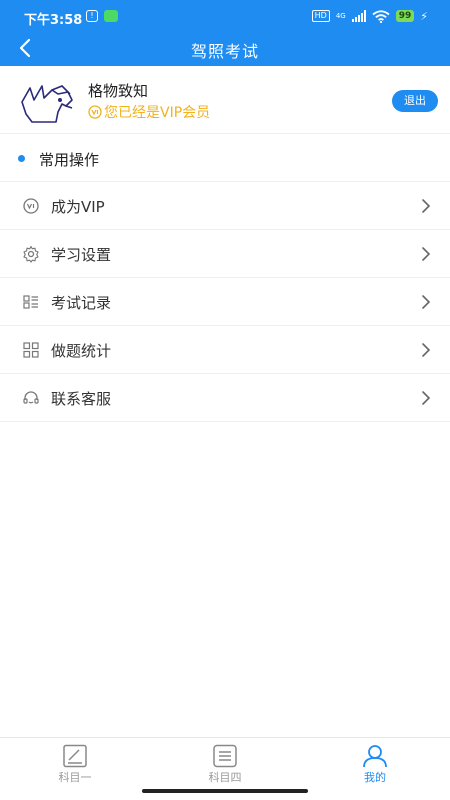  Describe the element at coordinates (31, 350) in the screenshot. I see `grid-icon` at that location.